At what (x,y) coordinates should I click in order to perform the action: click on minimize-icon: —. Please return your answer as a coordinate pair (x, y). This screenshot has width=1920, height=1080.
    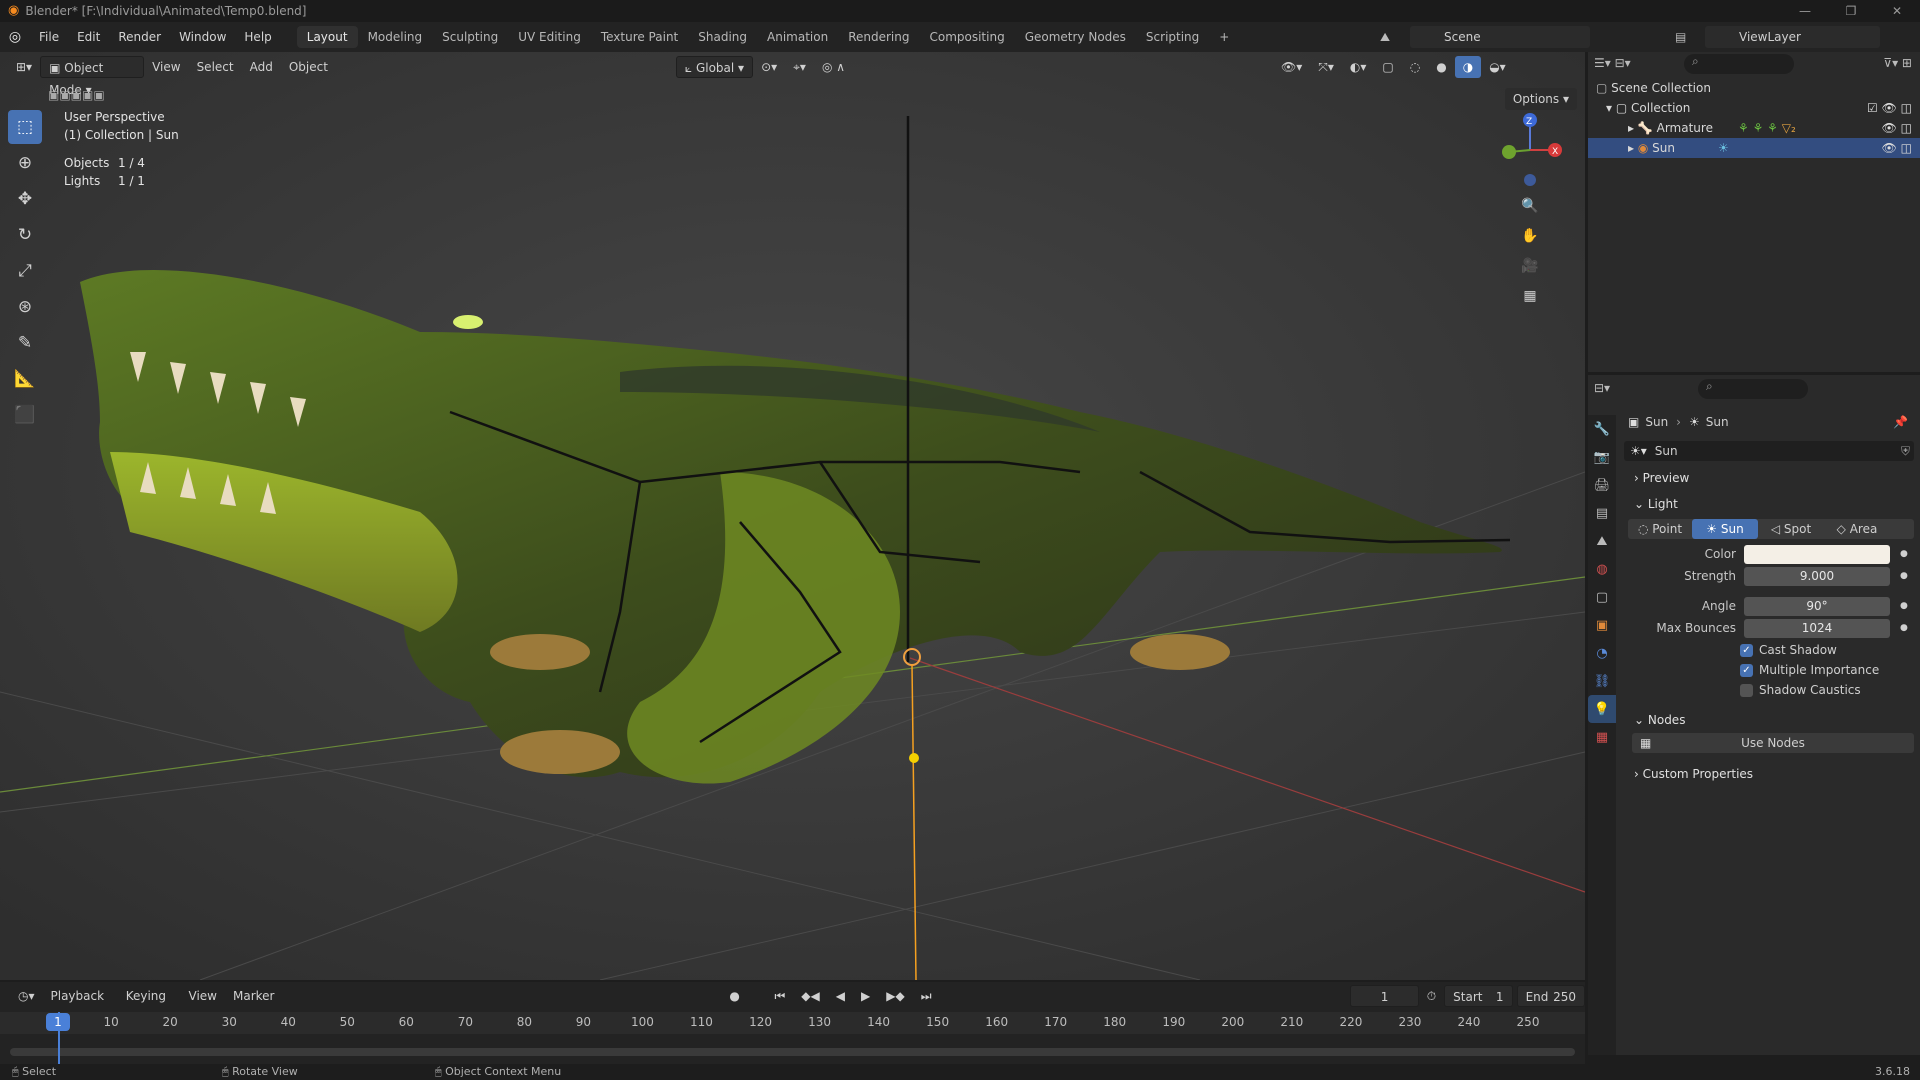
    Looking at the image, I should click on (1805, 11).